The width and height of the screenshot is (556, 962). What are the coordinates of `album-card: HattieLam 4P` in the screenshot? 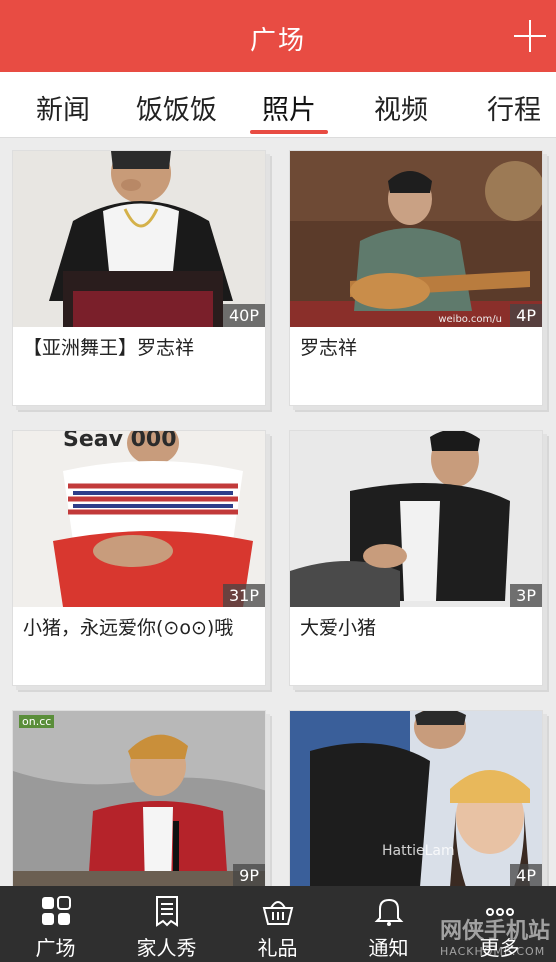 It's located at (416, 798).